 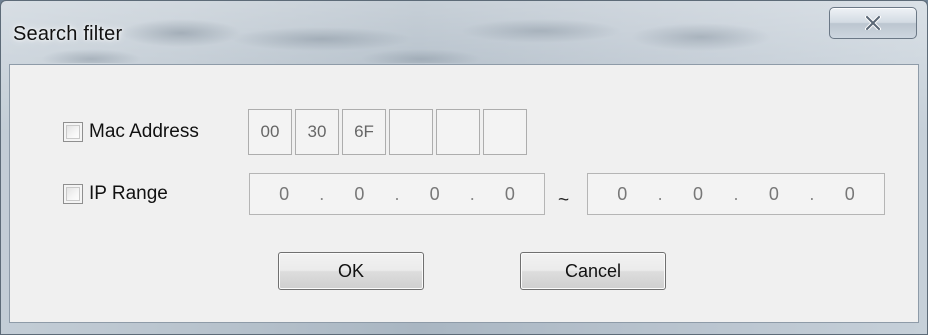 I want to click on ip-start-octet-1: 0, so click(x=284, y=193).